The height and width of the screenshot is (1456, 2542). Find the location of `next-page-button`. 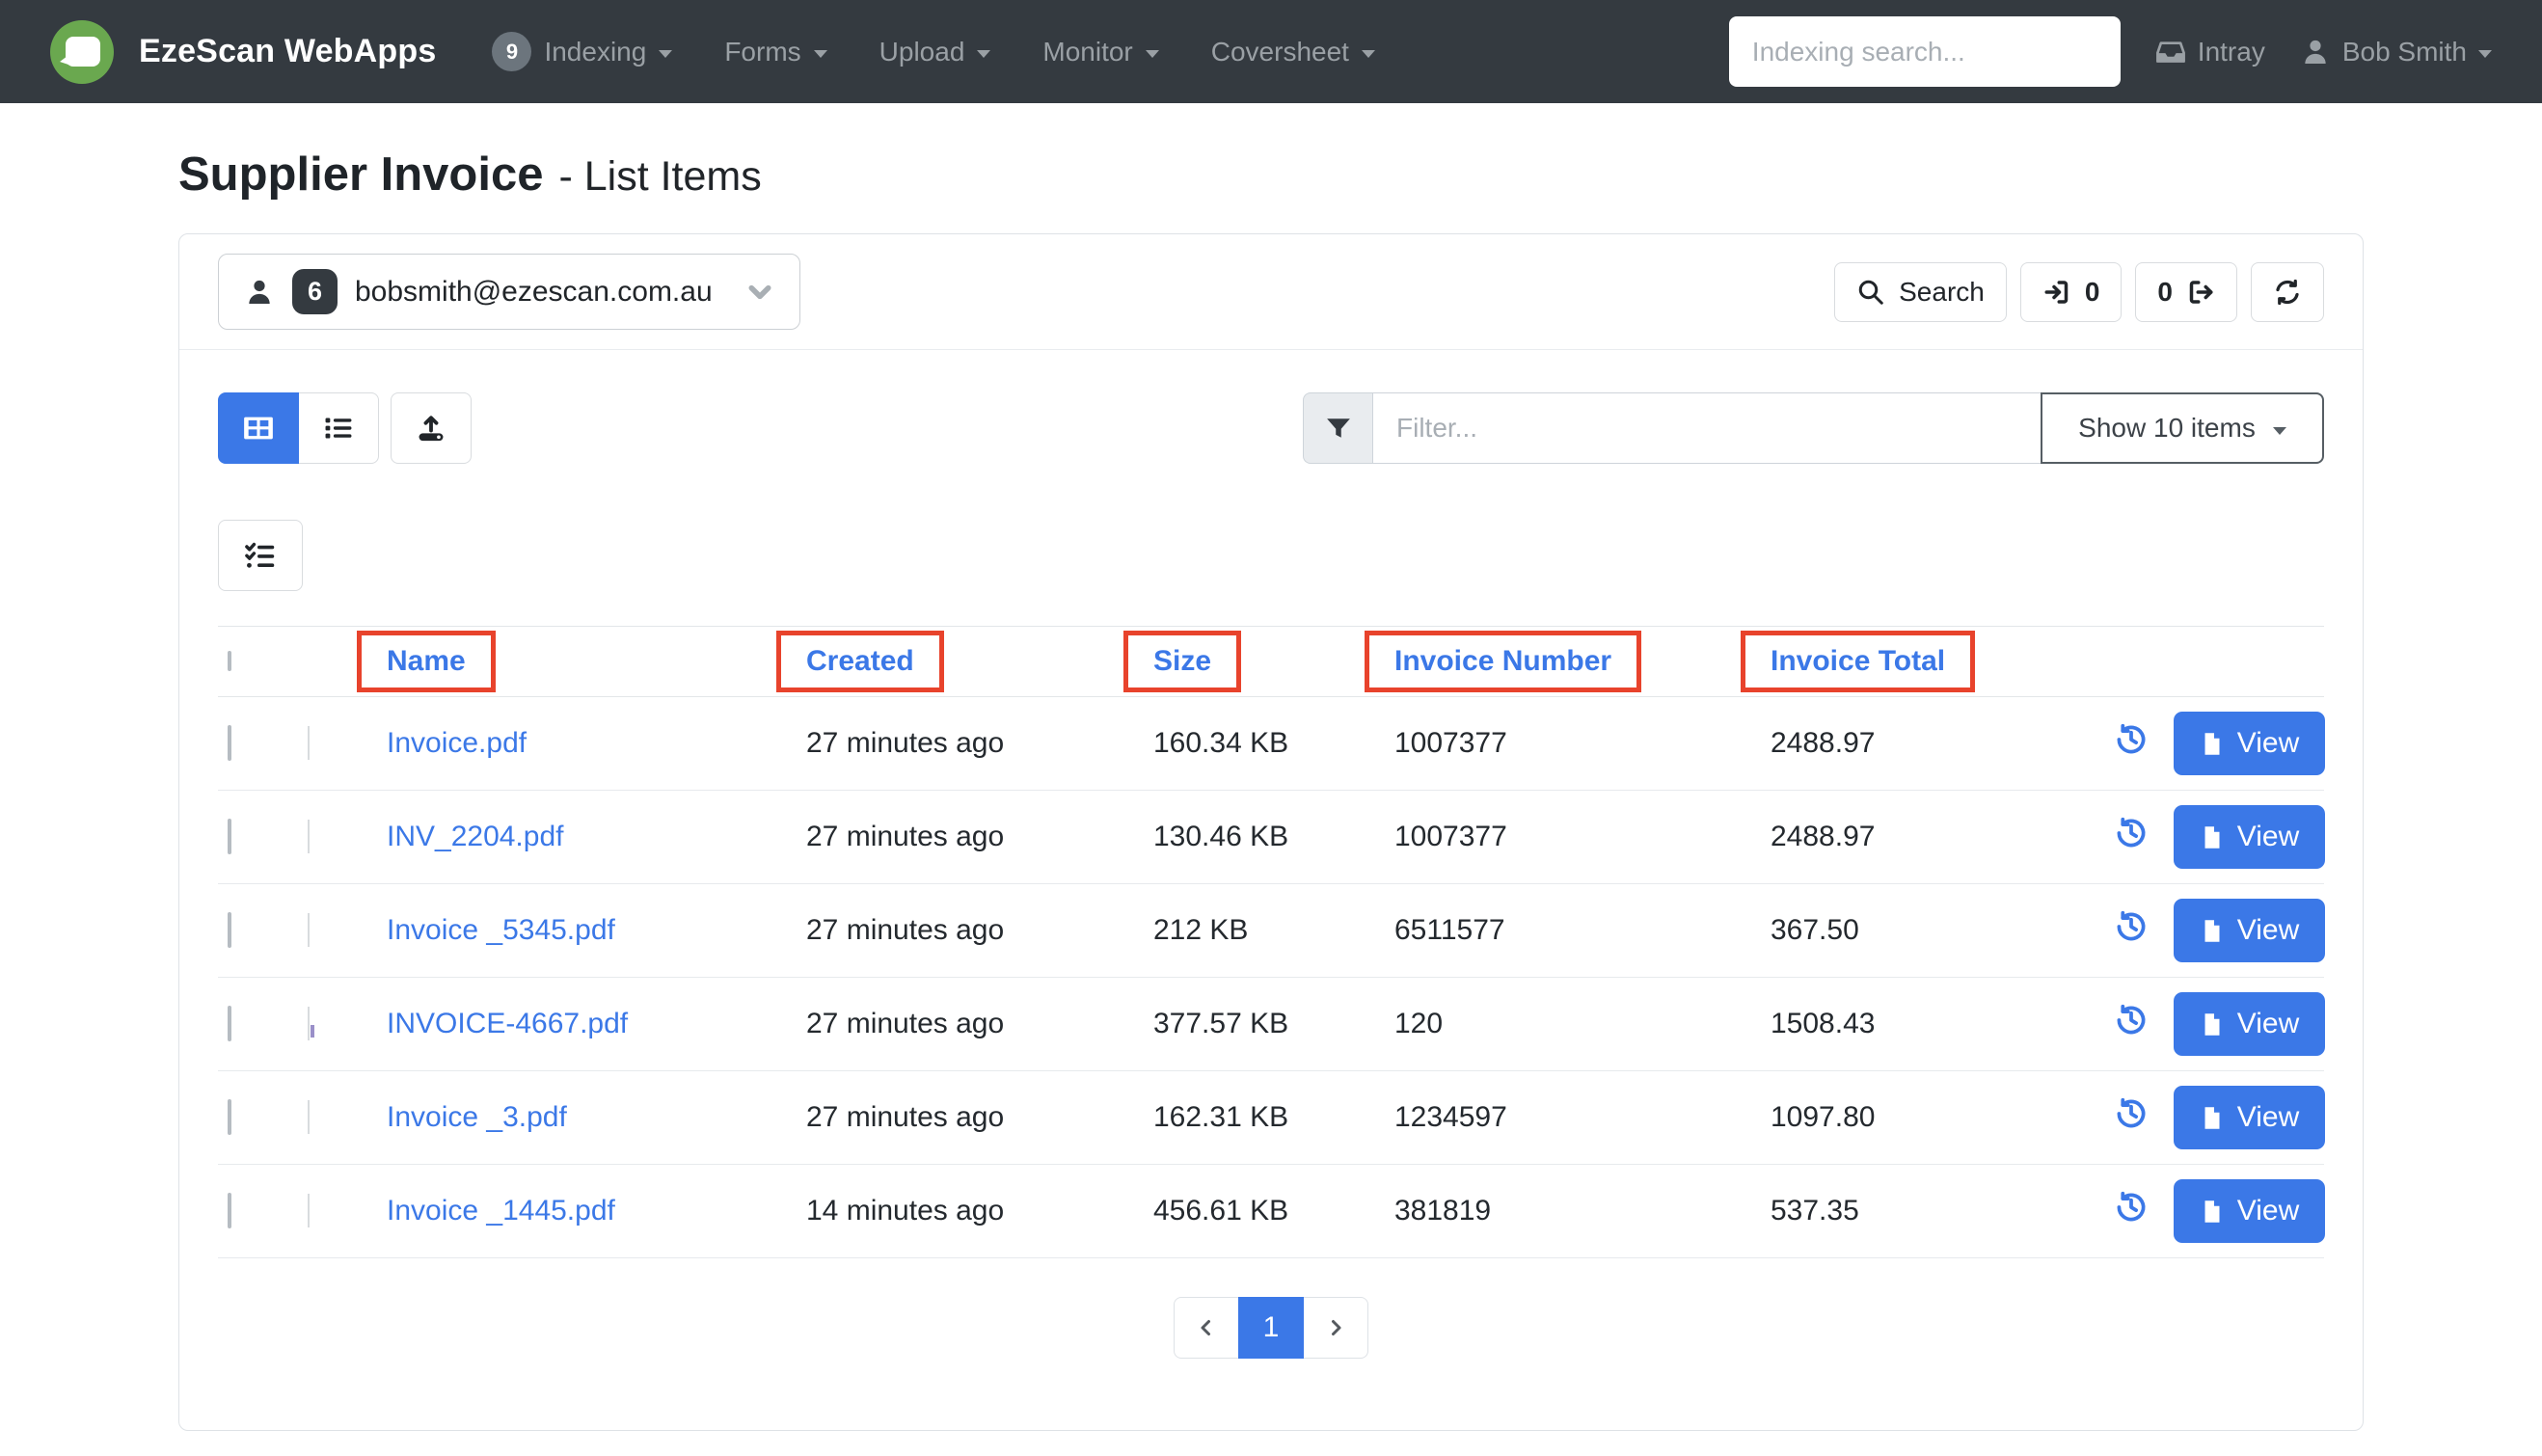

next-page-button is located at coordinates (1335, 1328).